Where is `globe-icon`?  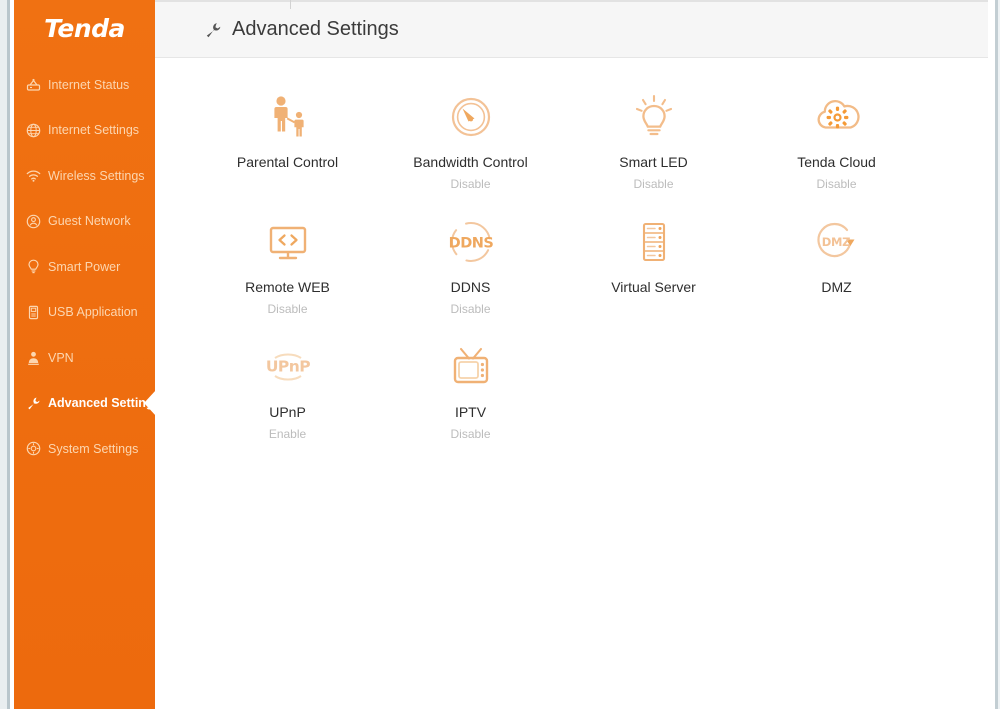
globe-icon is located at coordinates (33, 130).